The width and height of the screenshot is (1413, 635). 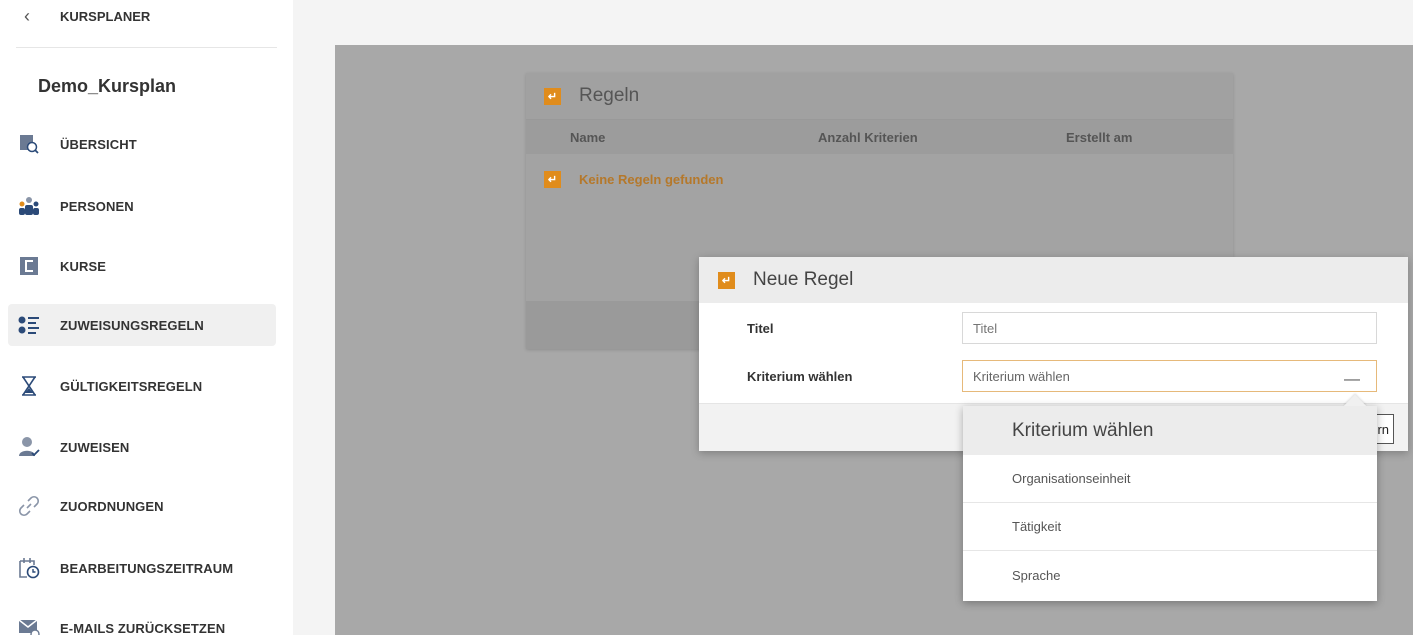 I want to click on project-title: Demo_Kursplan, so click(x=107, y=85).